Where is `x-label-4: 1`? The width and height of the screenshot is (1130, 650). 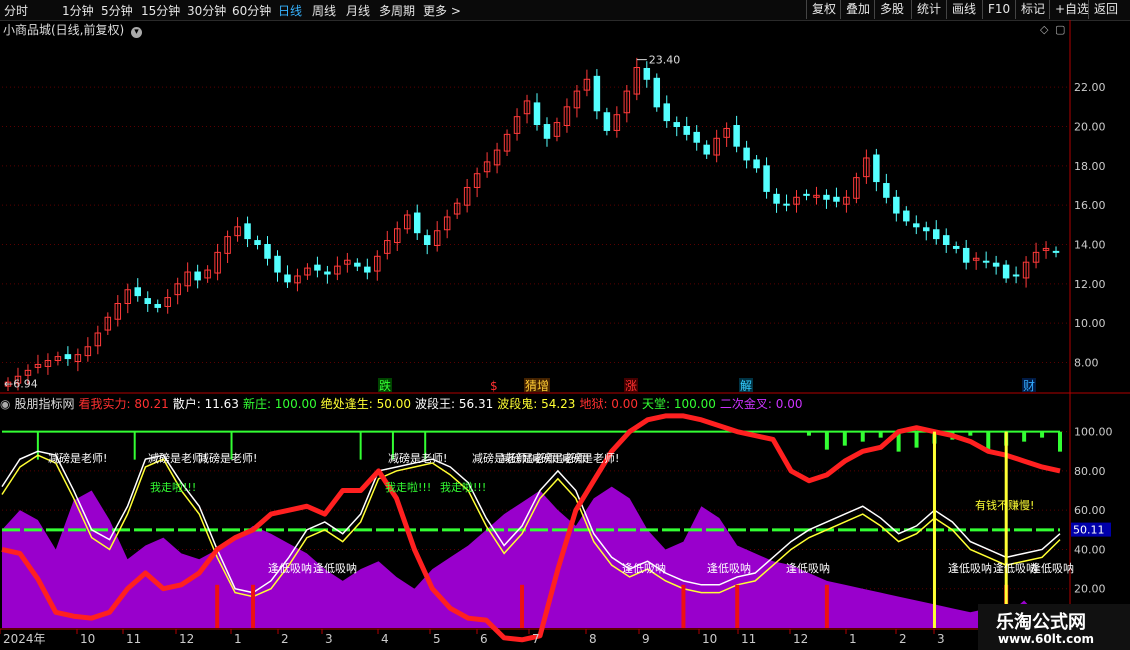
x-label-4: 1 is located at coordinates (238, 639).